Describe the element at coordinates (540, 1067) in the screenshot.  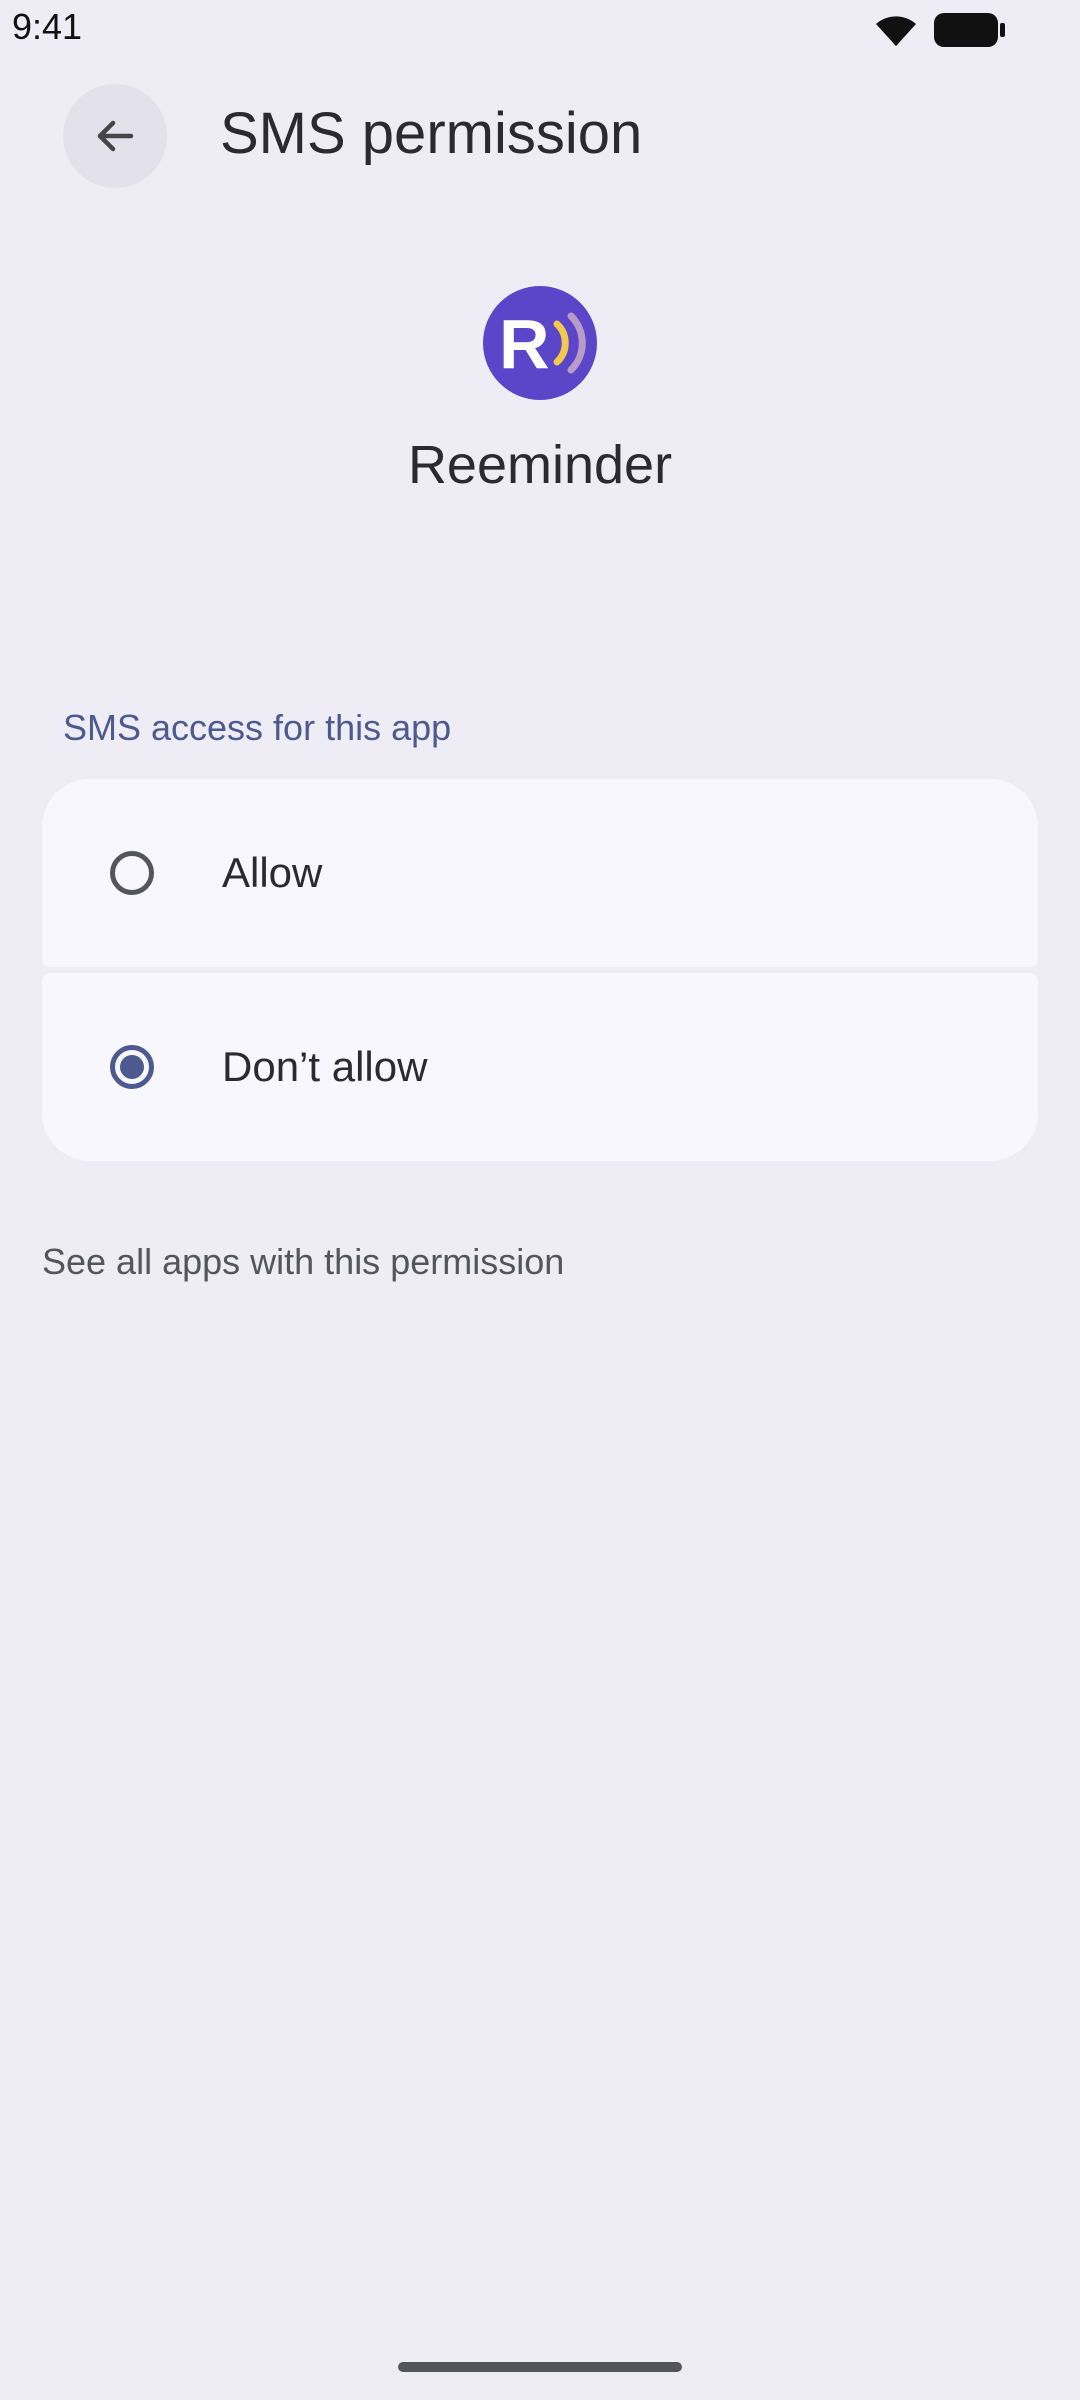
I see `option-dont-allow: Don’t allow` at that location.